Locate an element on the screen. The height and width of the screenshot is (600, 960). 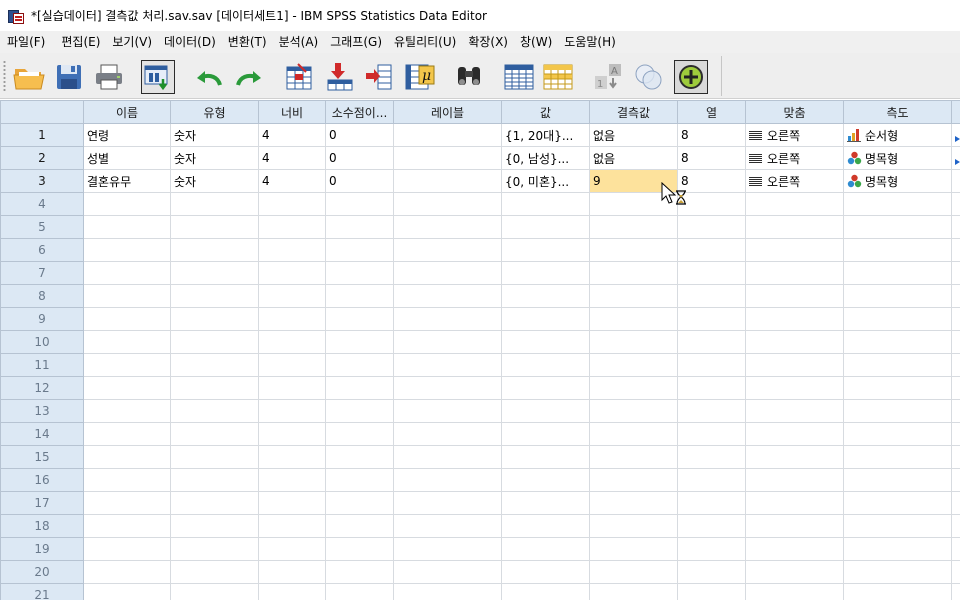
cell-type: 숫자 is located at coordinates (214, 181).